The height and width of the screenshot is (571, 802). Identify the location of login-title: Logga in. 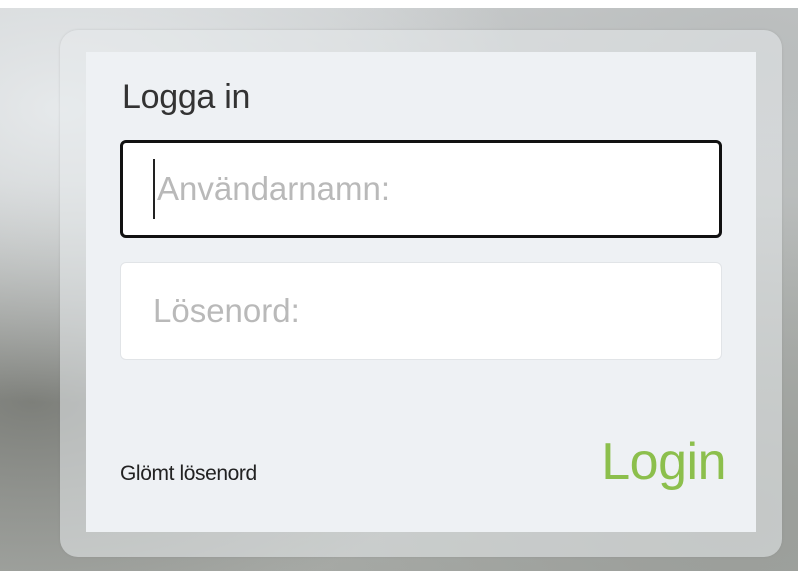
(186, 97).